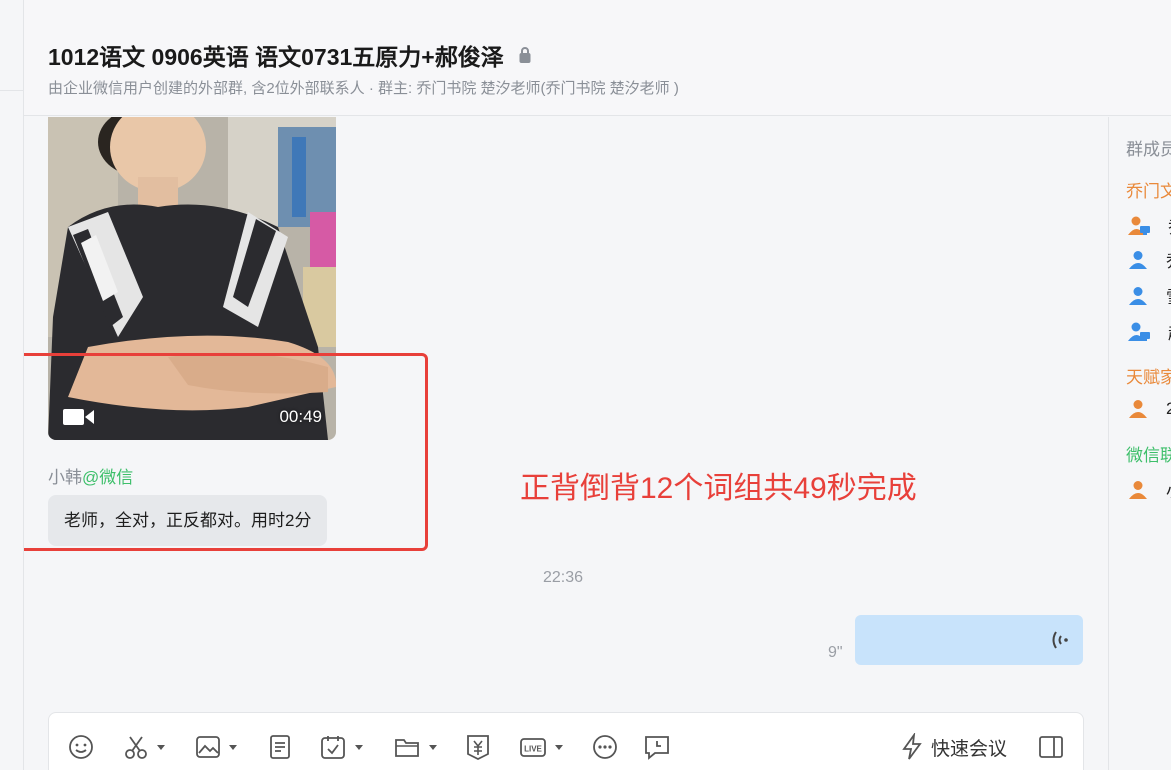  What do you see at coordinates (1060, 640) in the screenshot?
I see `voice-wave-icon` at bounding box center [1060, 640].